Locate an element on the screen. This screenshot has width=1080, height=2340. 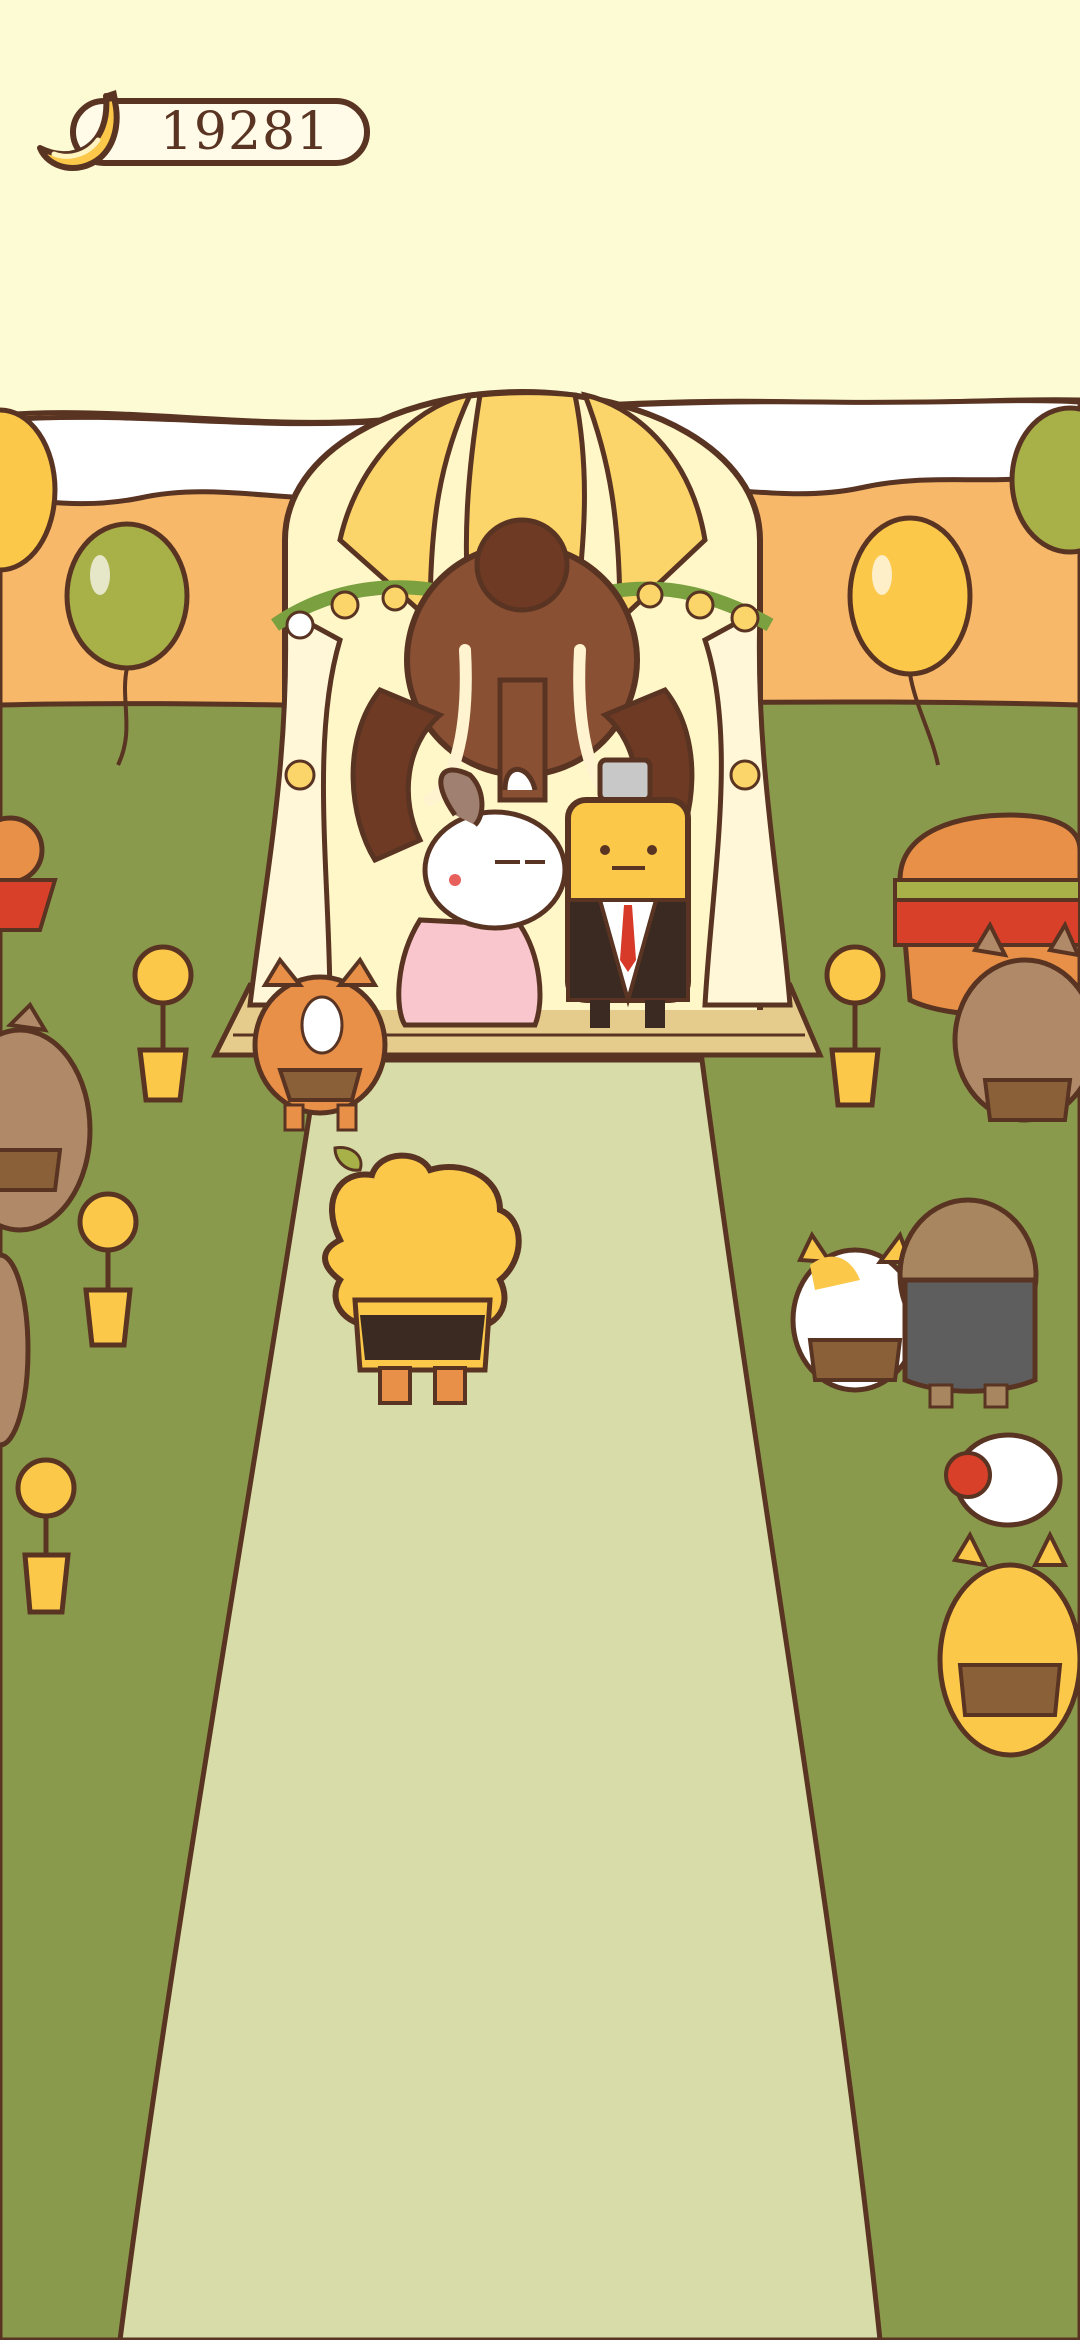
battery-groom is located at coordinates (628, 892).